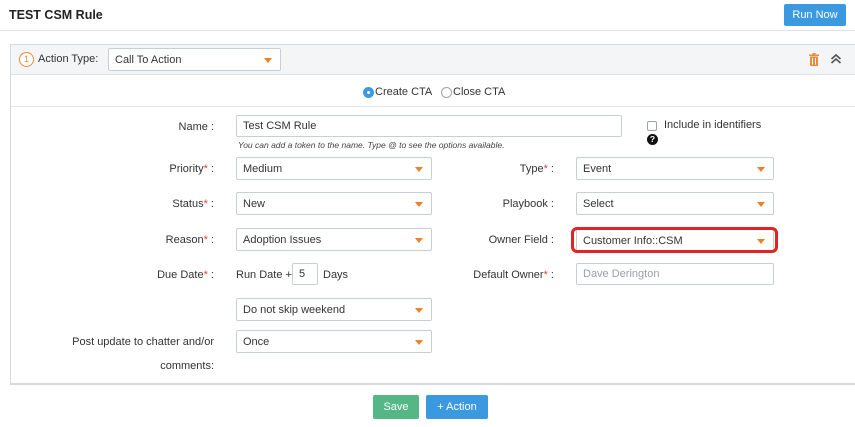  Describe the element at coordinates (254, 204) in the screenshot. I see `status-value: New` at that location.